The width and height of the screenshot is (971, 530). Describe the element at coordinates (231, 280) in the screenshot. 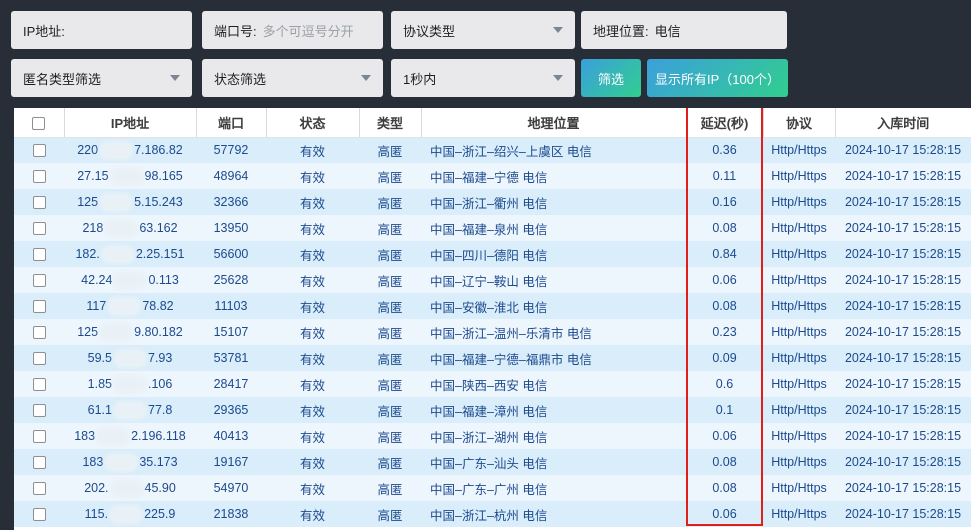

I see `port-cell: 25628` at that location.